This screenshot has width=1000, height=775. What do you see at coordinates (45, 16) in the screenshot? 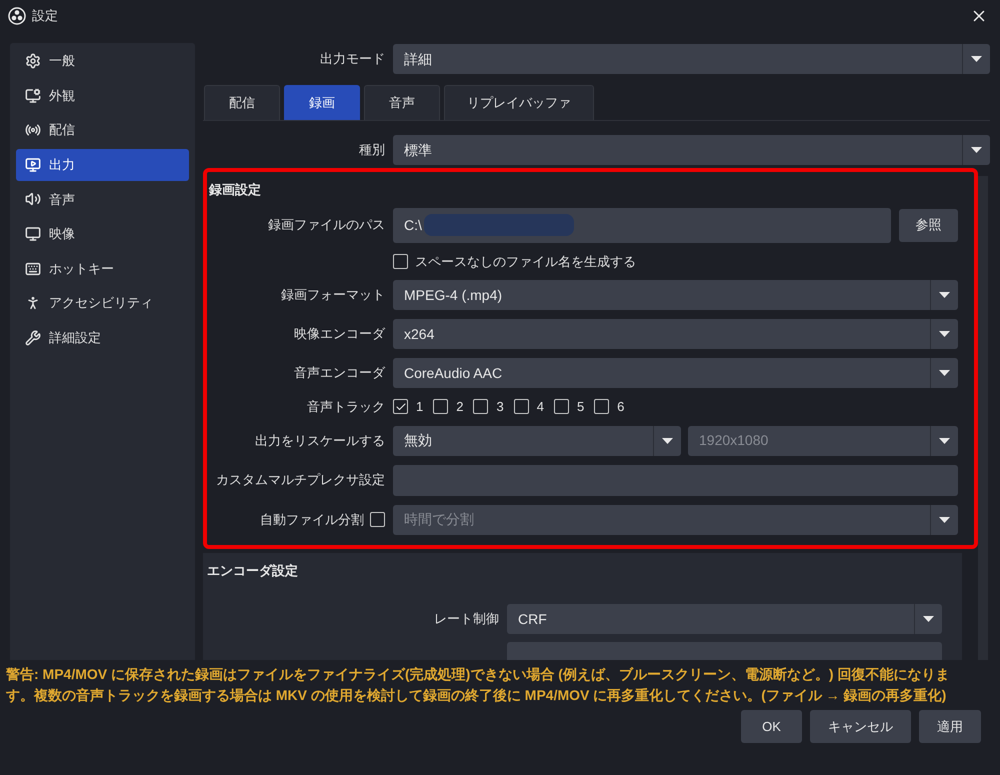
I see `window-title: 設定` at bounding box center [45, 16].